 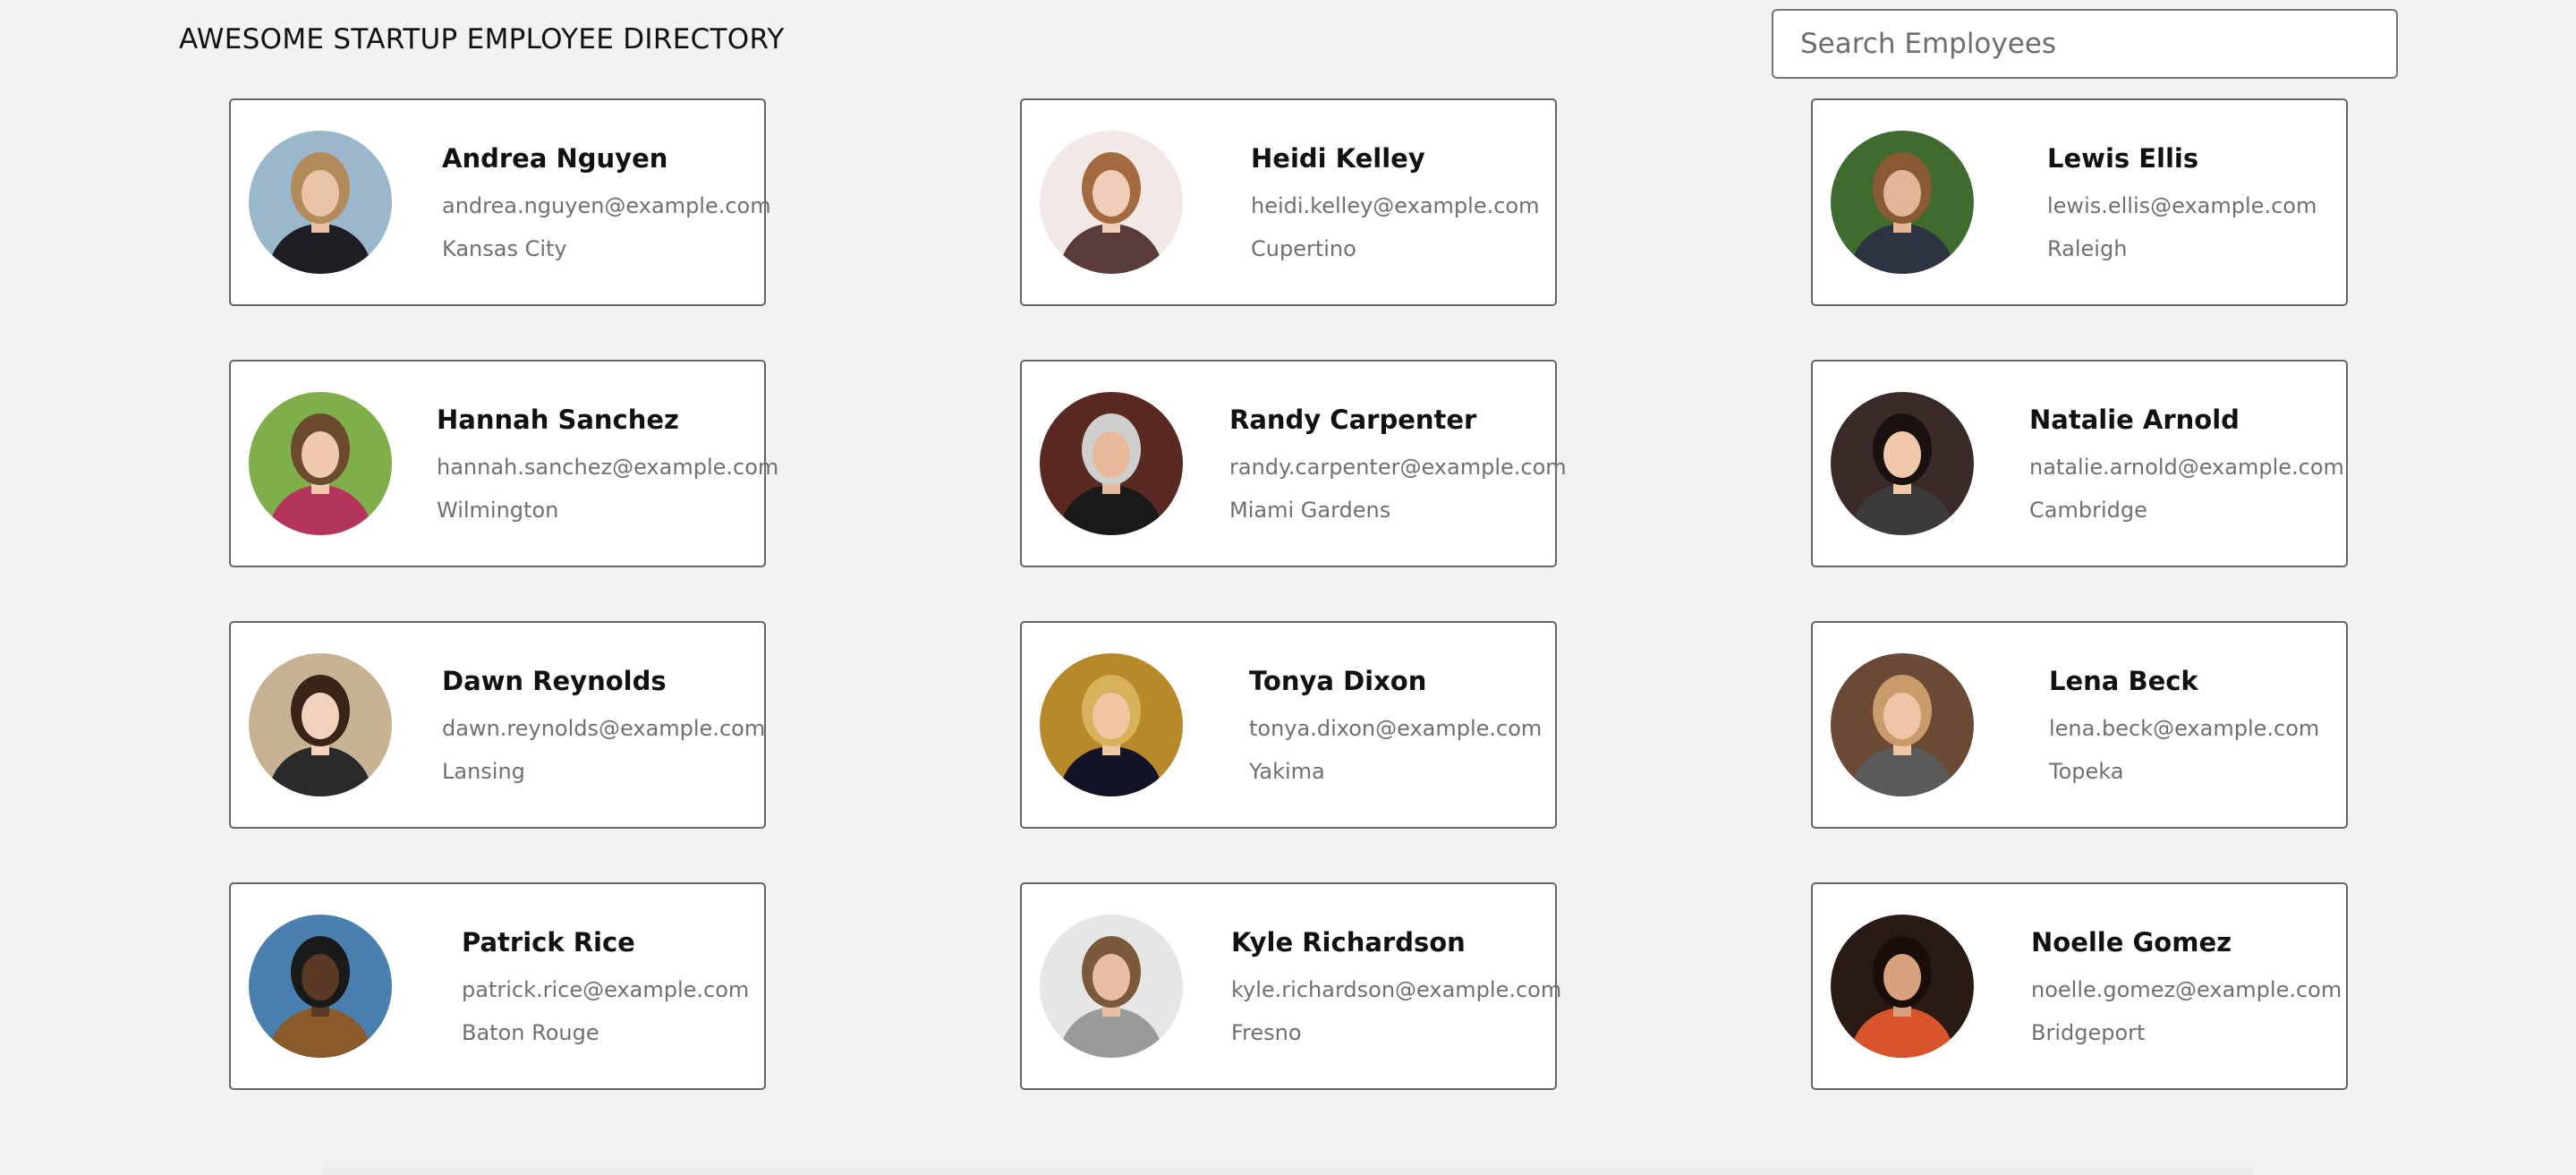 What do you see at coordinates (2086, 771) in the screenshot?
I see `employee-city: Topeka` at bounding box center [2086, 771].